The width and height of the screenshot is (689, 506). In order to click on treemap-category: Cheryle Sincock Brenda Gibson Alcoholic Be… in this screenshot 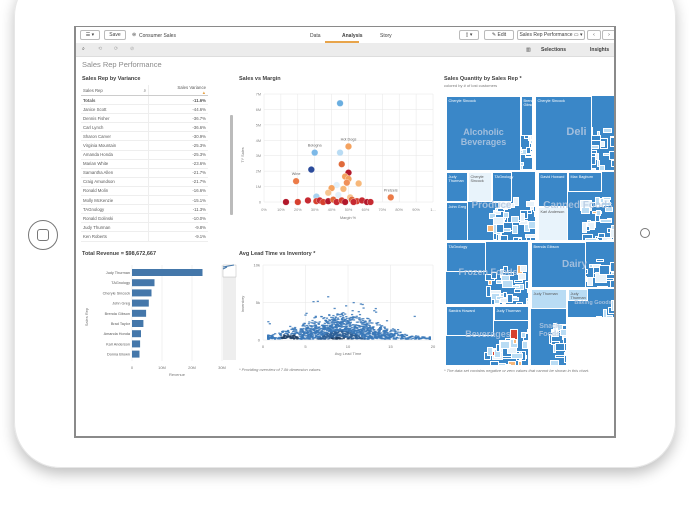, I will do `click(489, 133)`.